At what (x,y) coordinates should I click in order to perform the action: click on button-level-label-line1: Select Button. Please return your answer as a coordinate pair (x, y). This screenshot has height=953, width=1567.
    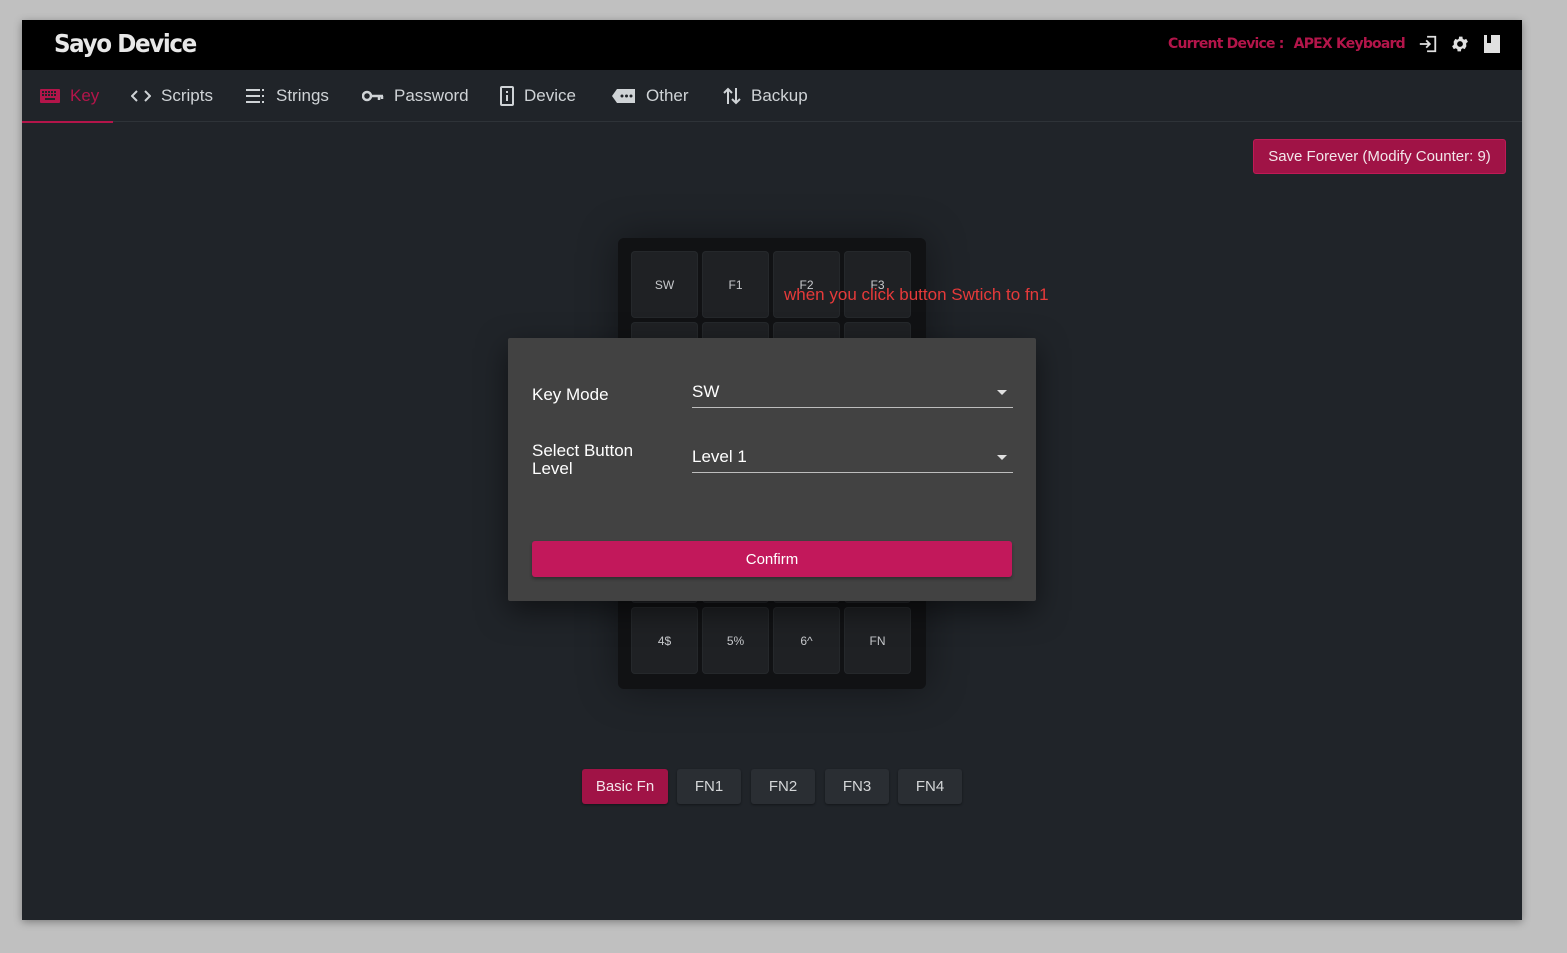
    Looking at the image, I should click on (583, 450).